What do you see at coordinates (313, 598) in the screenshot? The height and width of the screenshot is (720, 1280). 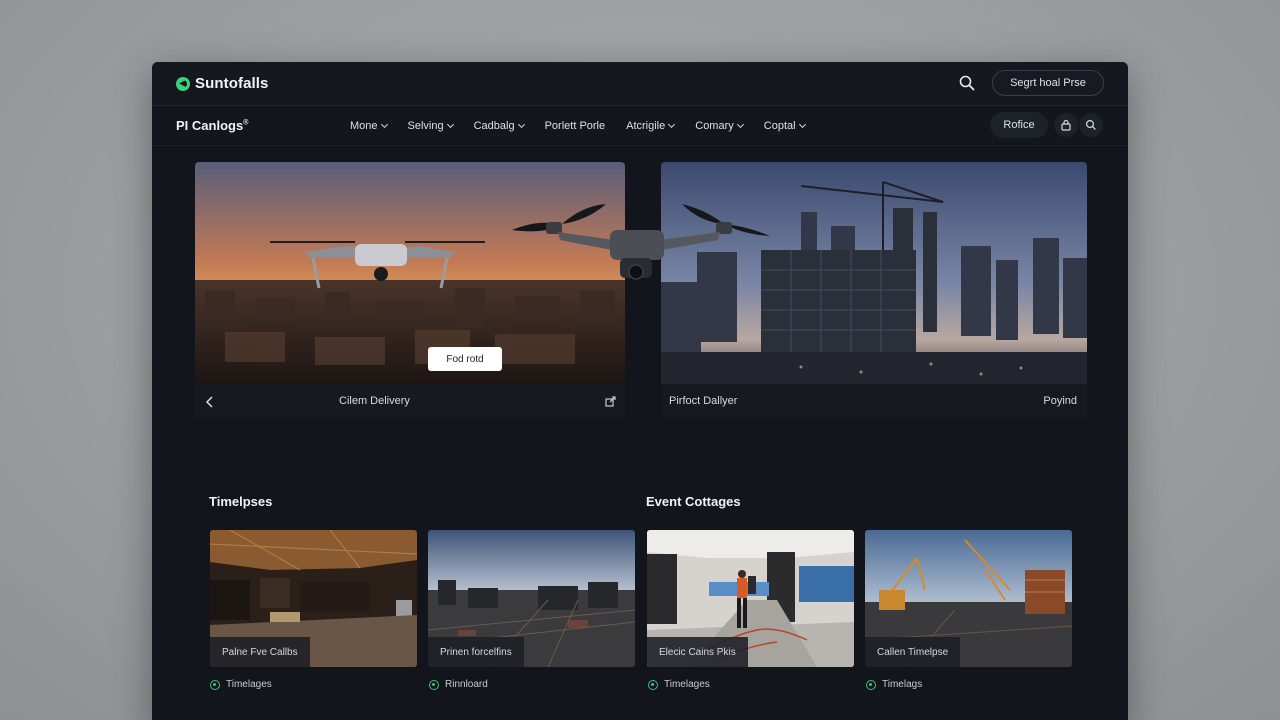 I see `video-card: Palne Fve Callbs` at bounding box center [313, 598].